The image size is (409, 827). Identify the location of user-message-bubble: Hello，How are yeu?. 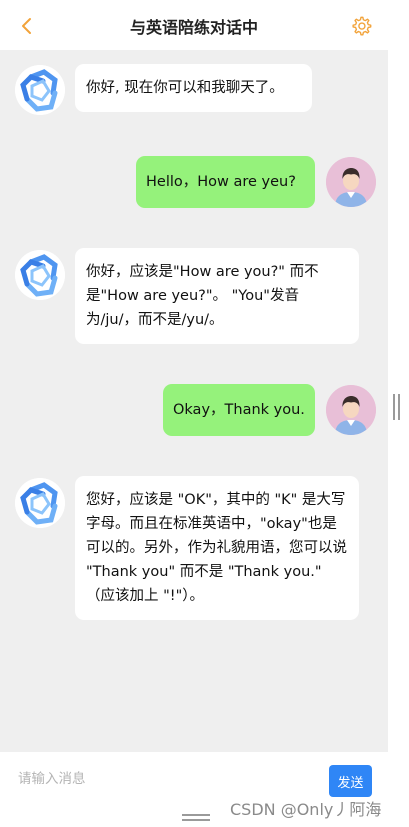
(225, 182).